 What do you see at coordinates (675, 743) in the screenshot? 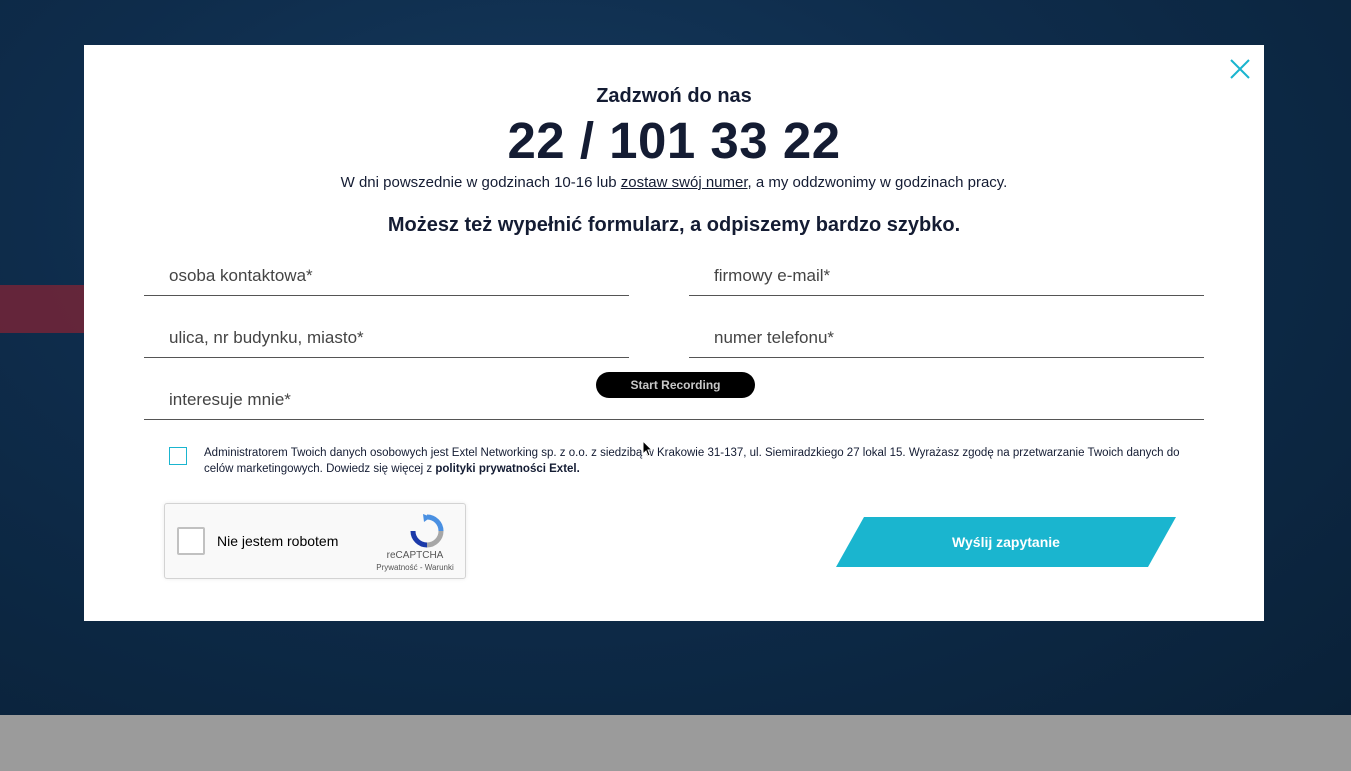
I see `bottom-strip` at bounding box center [675, 743].